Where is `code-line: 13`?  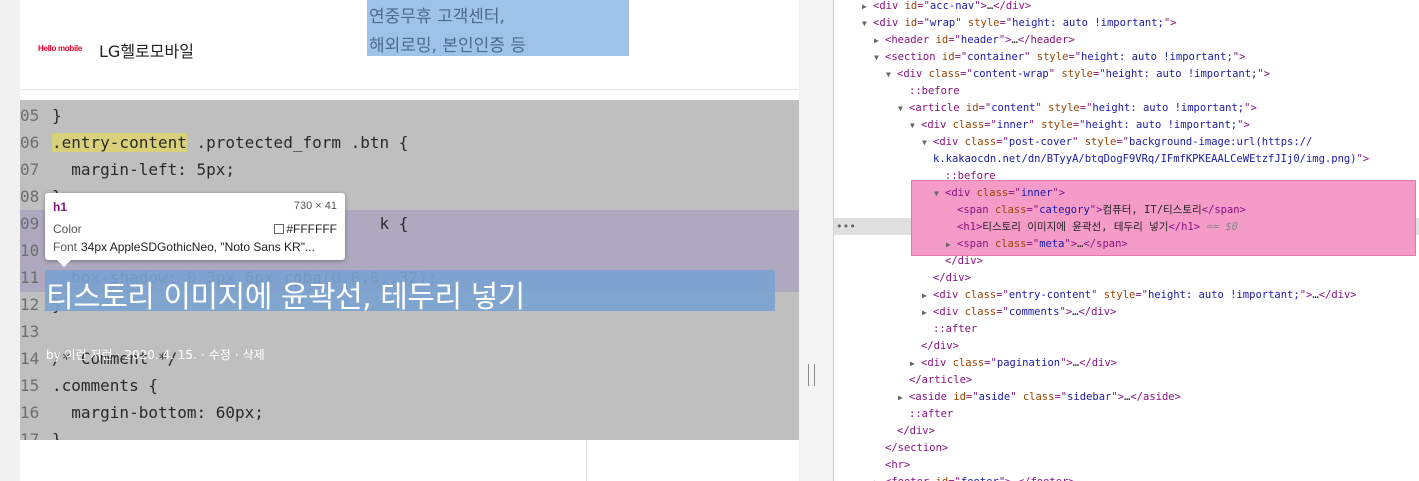 code-line: 13 is located at coordinates (409, 331).